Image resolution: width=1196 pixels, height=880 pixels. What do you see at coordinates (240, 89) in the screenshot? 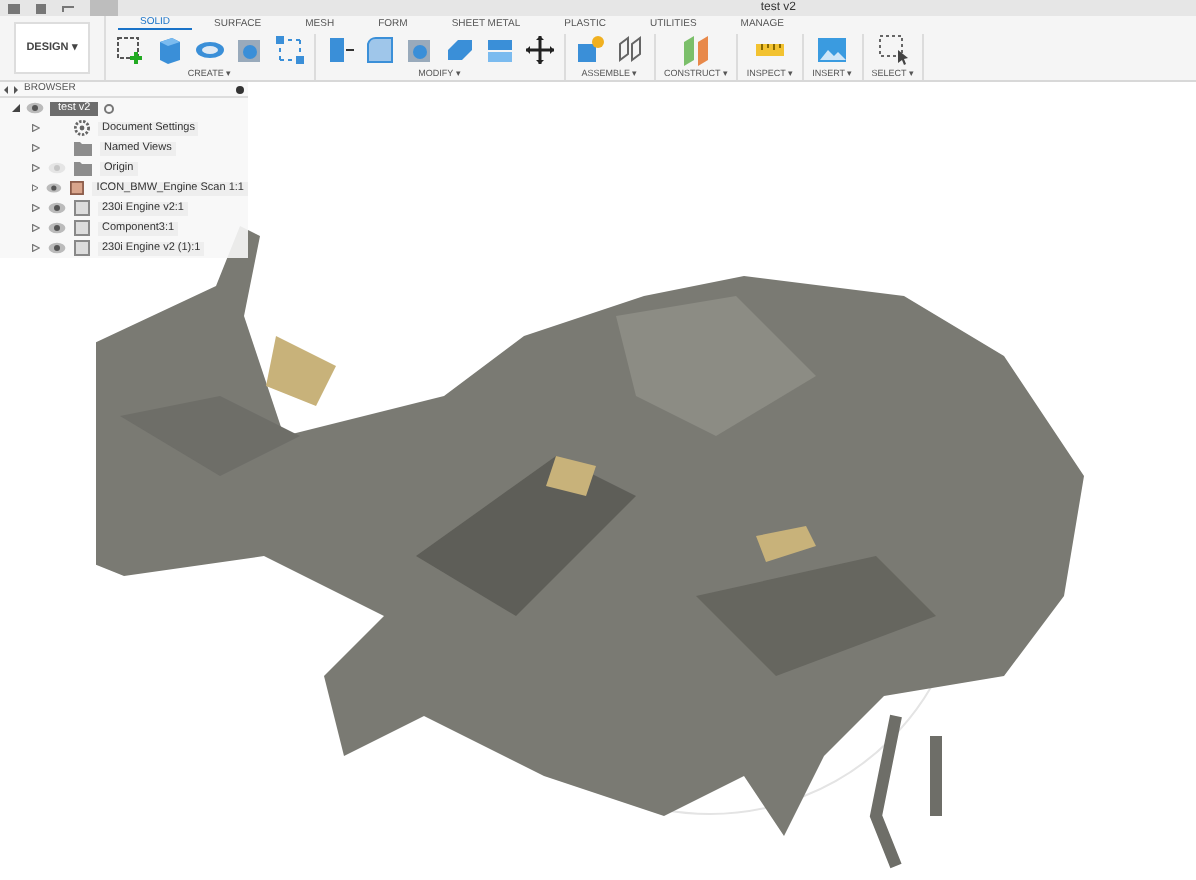
I see `pin-icon` at bounding box center [240, 89].